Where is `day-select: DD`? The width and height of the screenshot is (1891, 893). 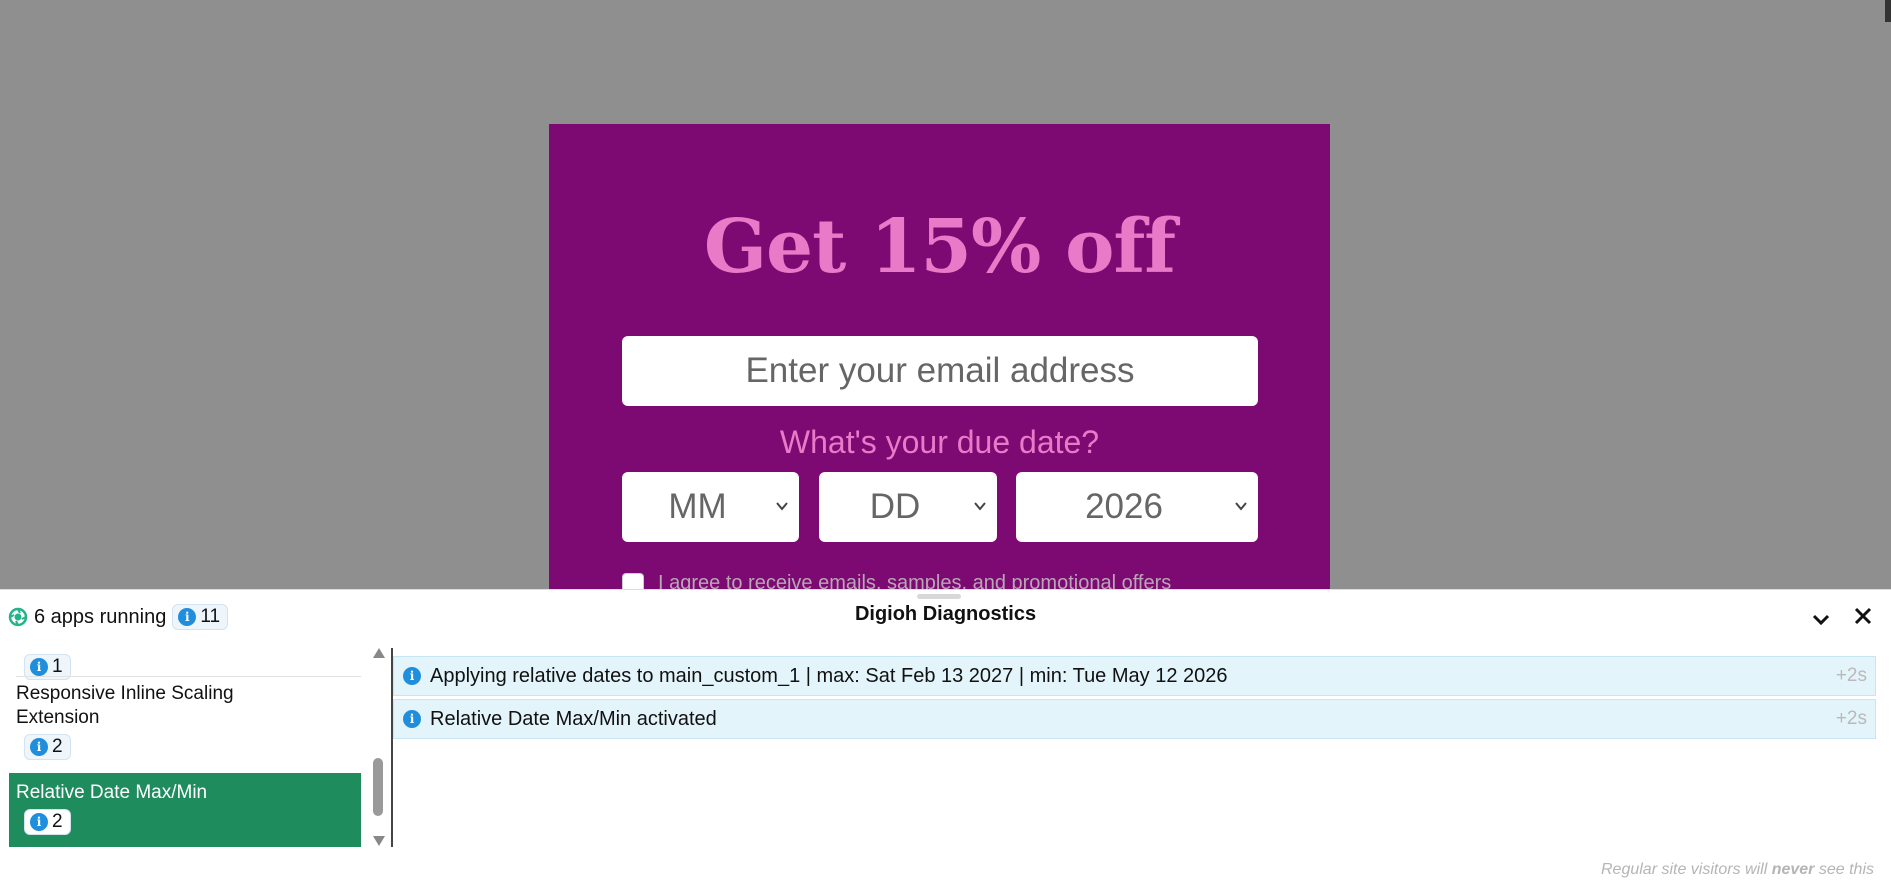
day-select: DD is located at coordinates (908, 507).